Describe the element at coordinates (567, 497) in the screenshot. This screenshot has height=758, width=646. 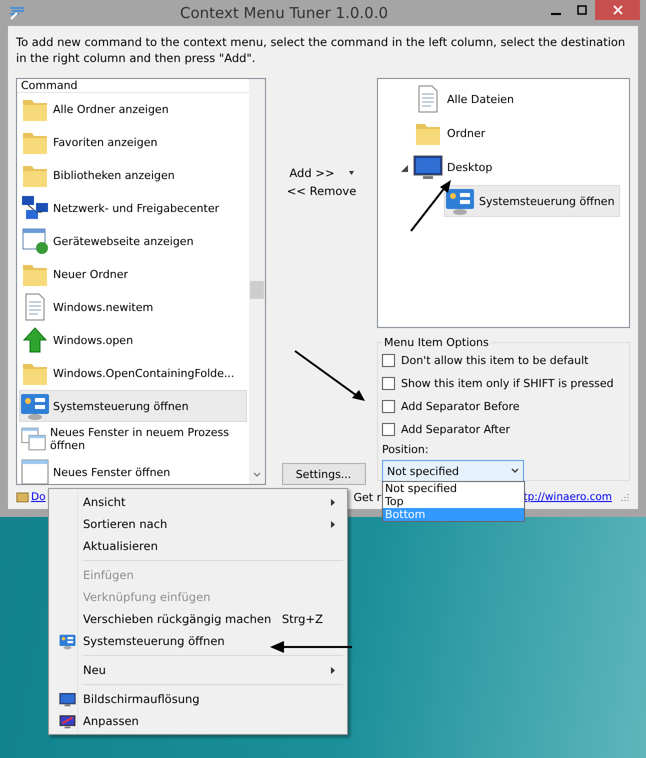
I see `website-link: tp://winaero.com` at that location.